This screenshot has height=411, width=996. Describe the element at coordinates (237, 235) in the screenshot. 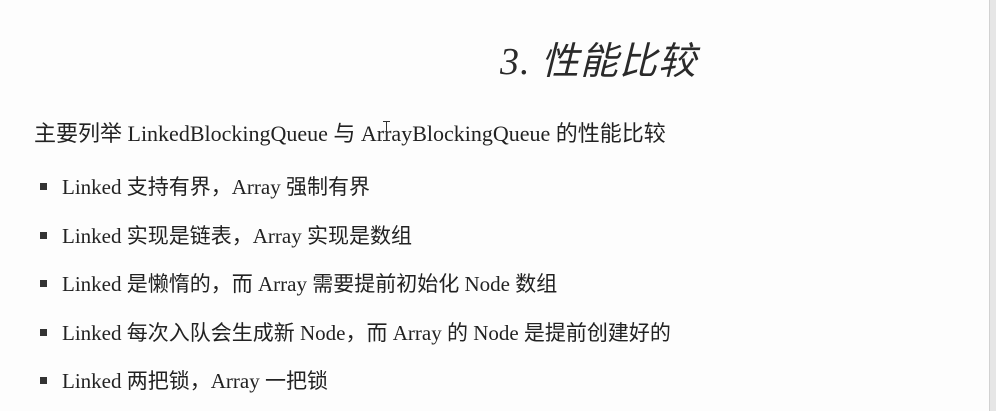

I see `list-item-text: Linked 实现是链表，Array 实现是数组` at that location.